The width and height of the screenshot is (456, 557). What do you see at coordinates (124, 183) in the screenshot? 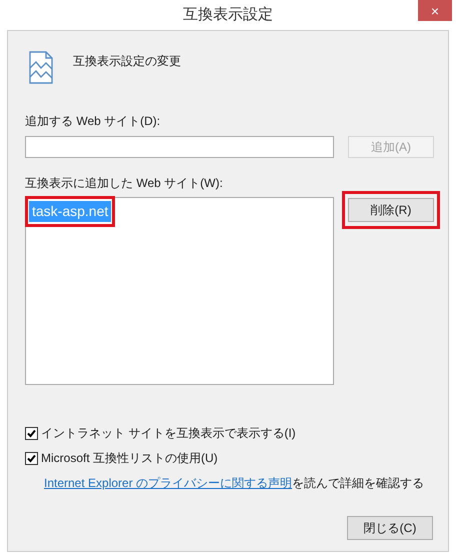
I see `list-label: 互換表示に追加した Web サイト(W):` at bounding box center [124, 183].